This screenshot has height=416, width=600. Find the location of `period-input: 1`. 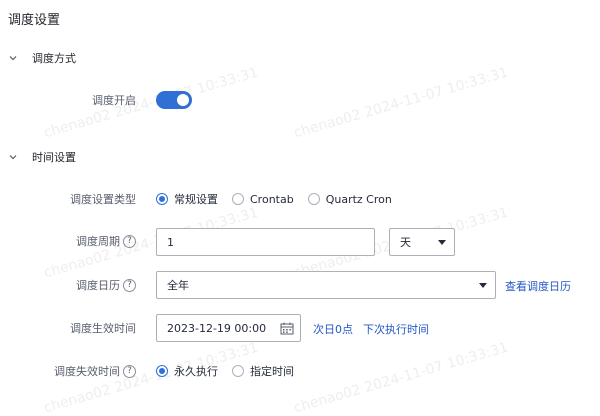

period-input: 1 is located at coordinates (265, 242).